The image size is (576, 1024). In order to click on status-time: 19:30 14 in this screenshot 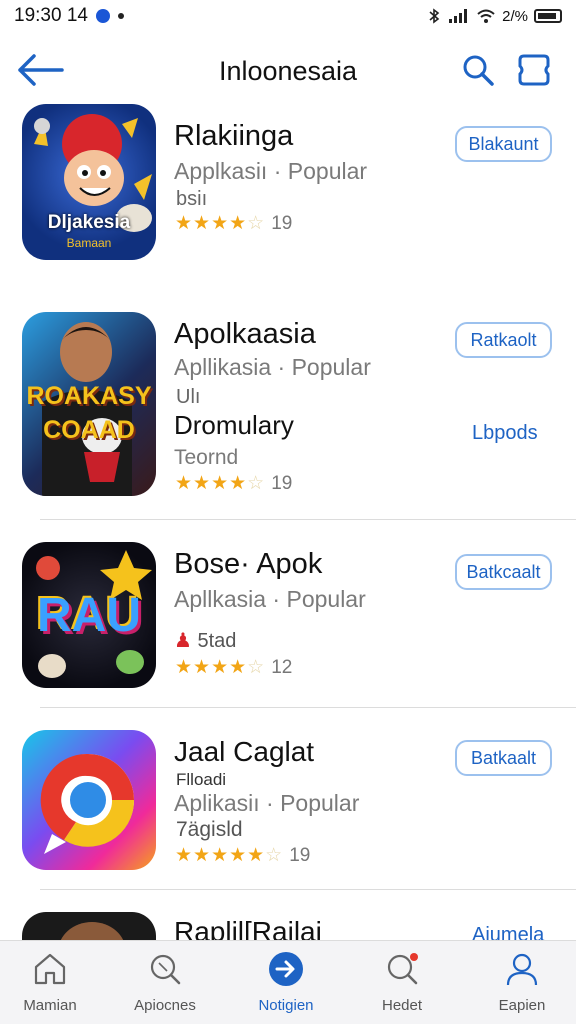, I will do `click(51, 15)`.